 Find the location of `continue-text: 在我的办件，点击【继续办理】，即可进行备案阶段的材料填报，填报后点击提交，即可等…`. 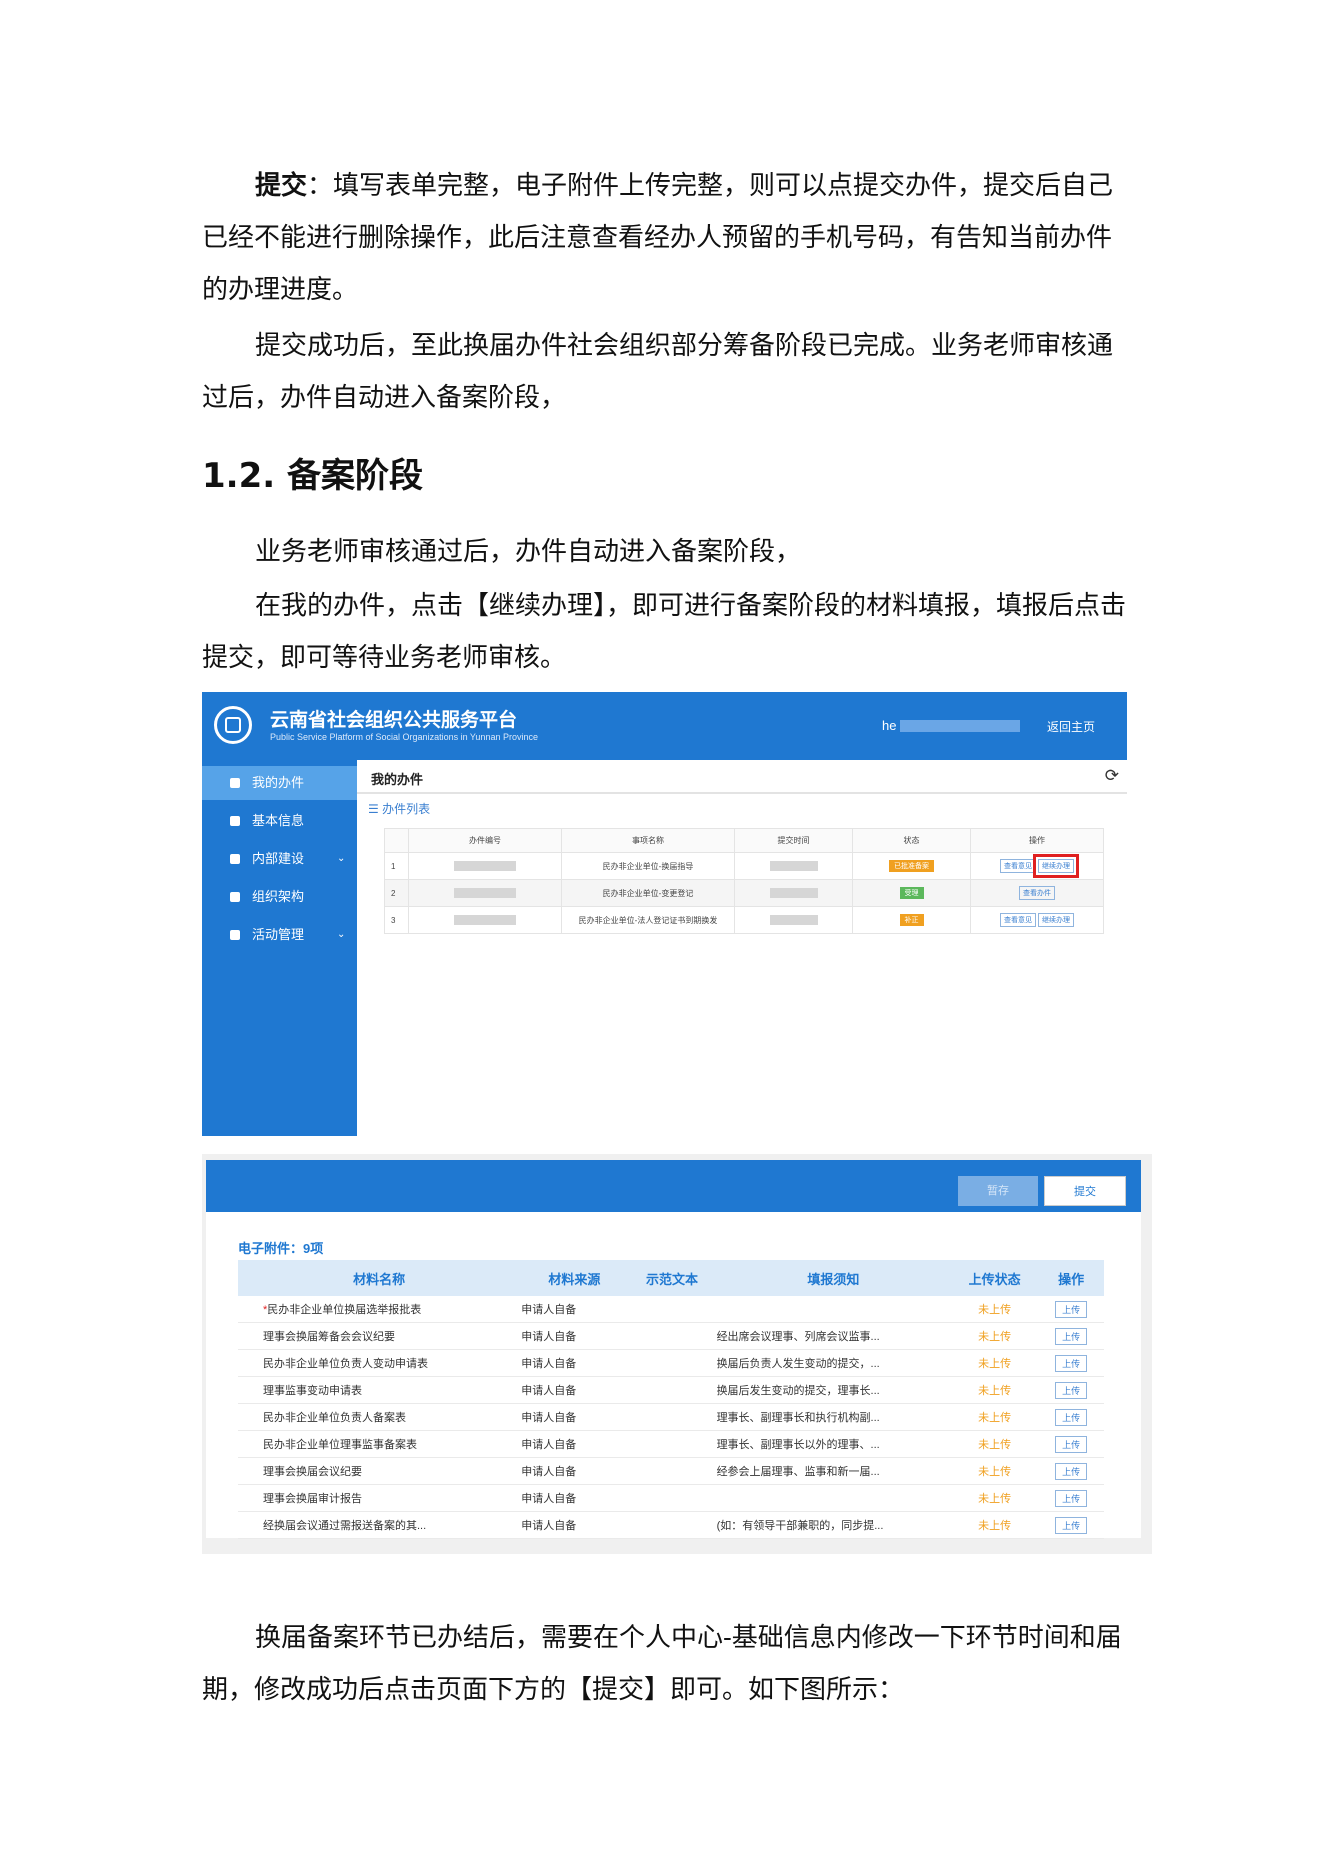

continue-text: 在我的办件，点击【继续办理】，即可进行备案阶段的材料填报，填报后点击提交，即可等… is located at coordinates (664, 632).